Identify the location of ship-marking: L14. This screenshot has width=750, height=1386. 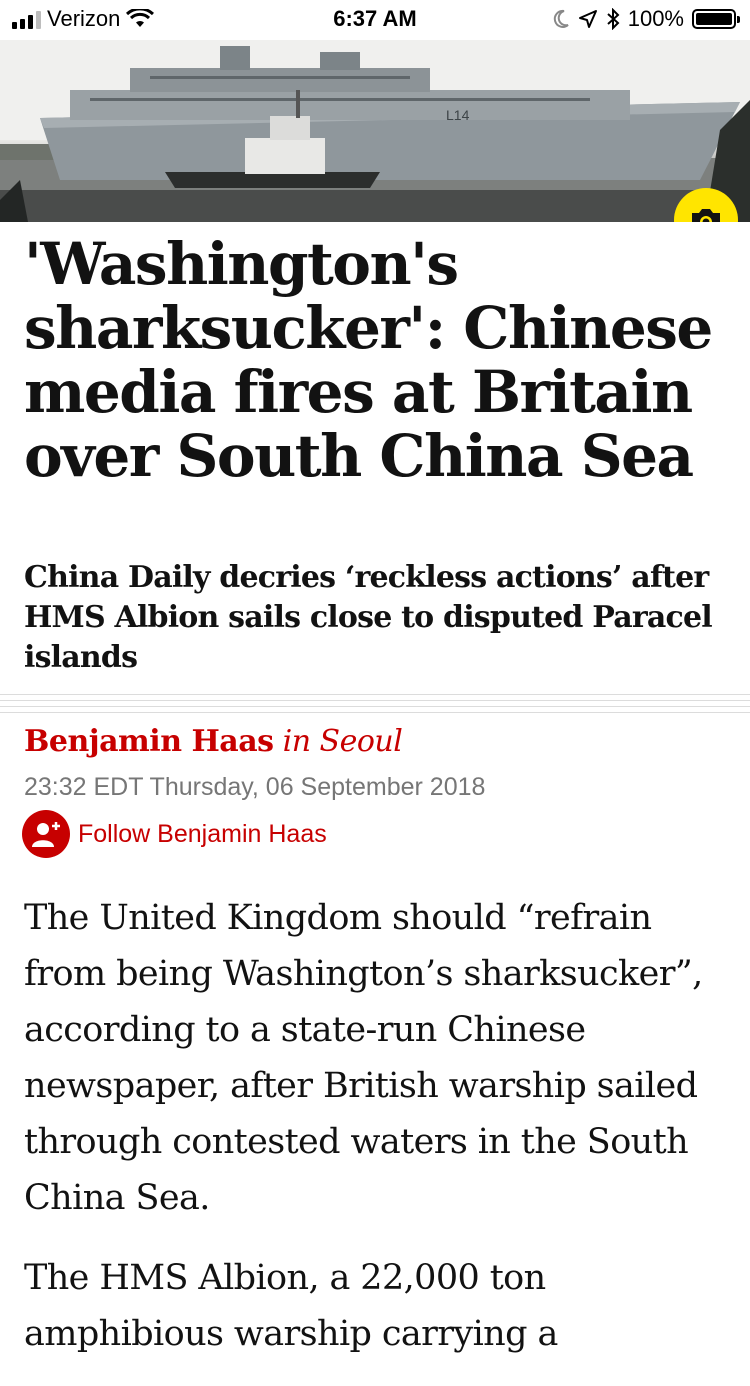
(458, 115).